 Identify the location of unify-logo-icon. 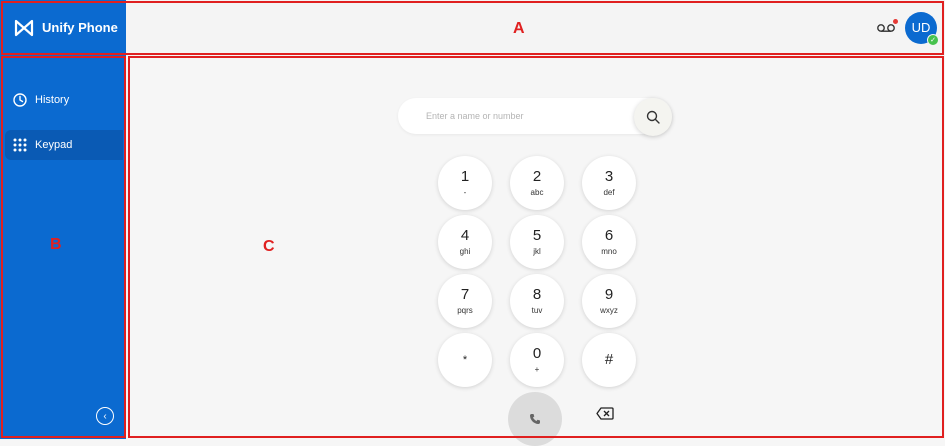
(24, 27).